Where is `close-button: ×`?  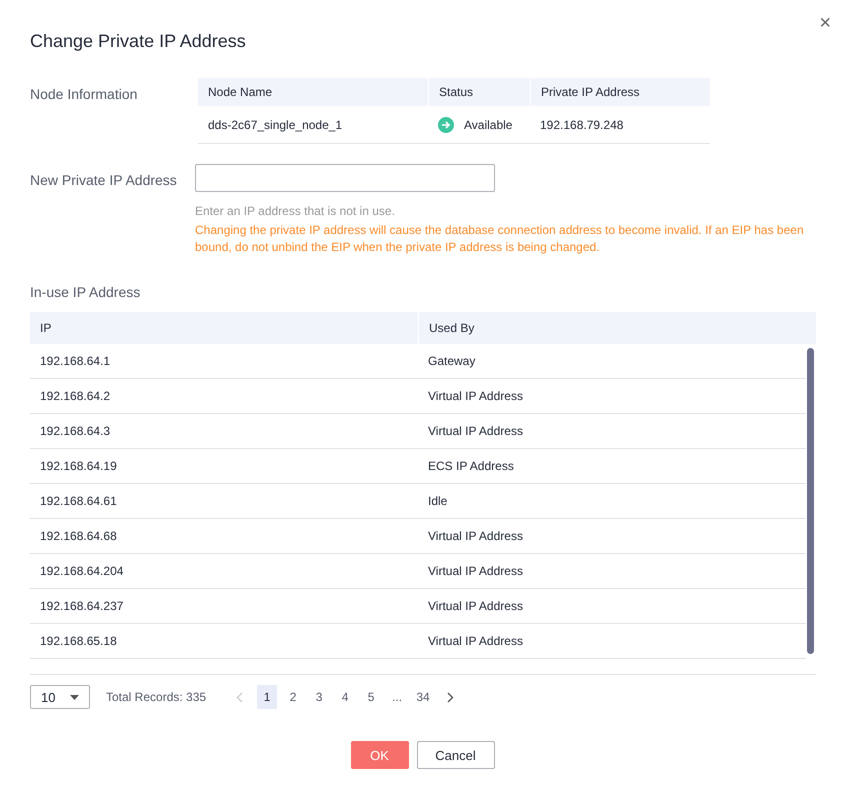
close-button: × is located at coordinates (825, 23).